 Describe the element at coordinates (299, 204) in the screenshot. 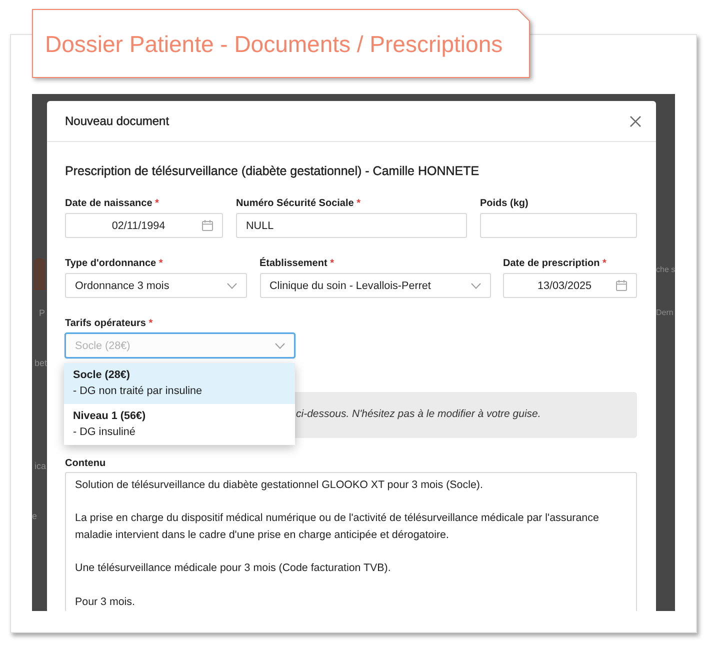

I see `field-label: Numéro Sécurité Sociale *` at that location.